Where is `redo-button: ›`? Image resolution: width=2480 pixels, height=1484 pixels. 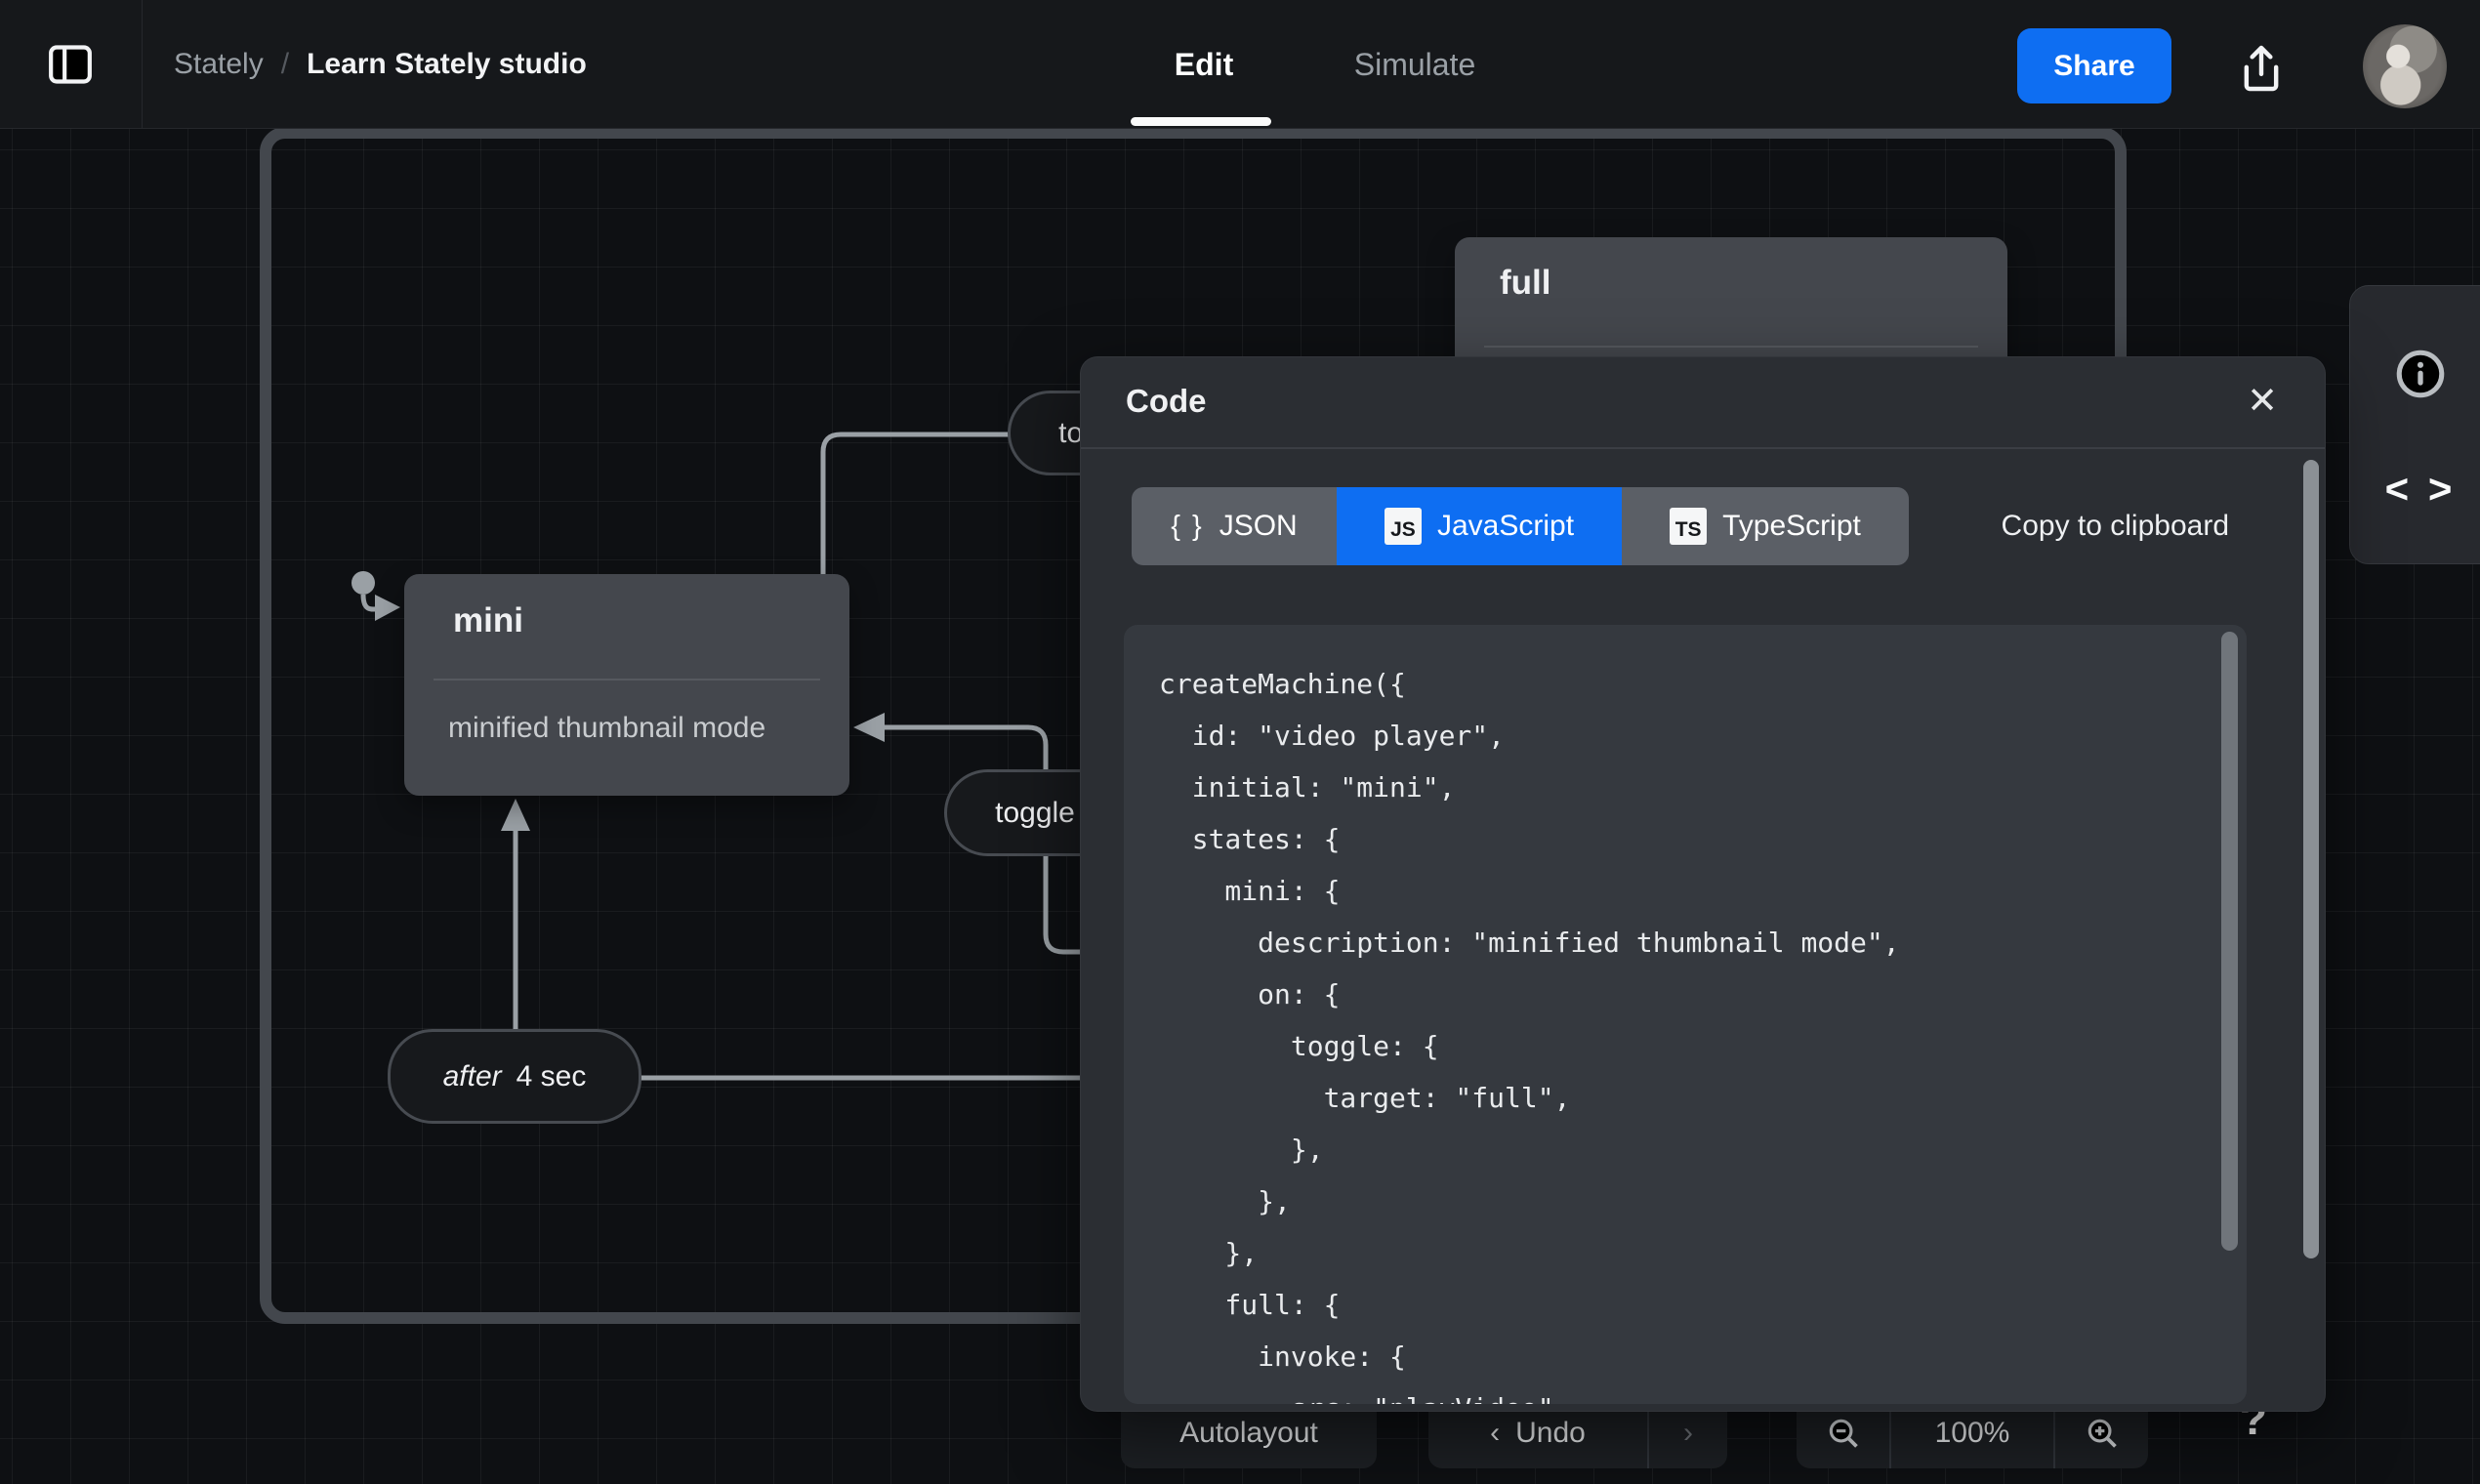
redo-button: › is located at coordinates (1688, 1434).